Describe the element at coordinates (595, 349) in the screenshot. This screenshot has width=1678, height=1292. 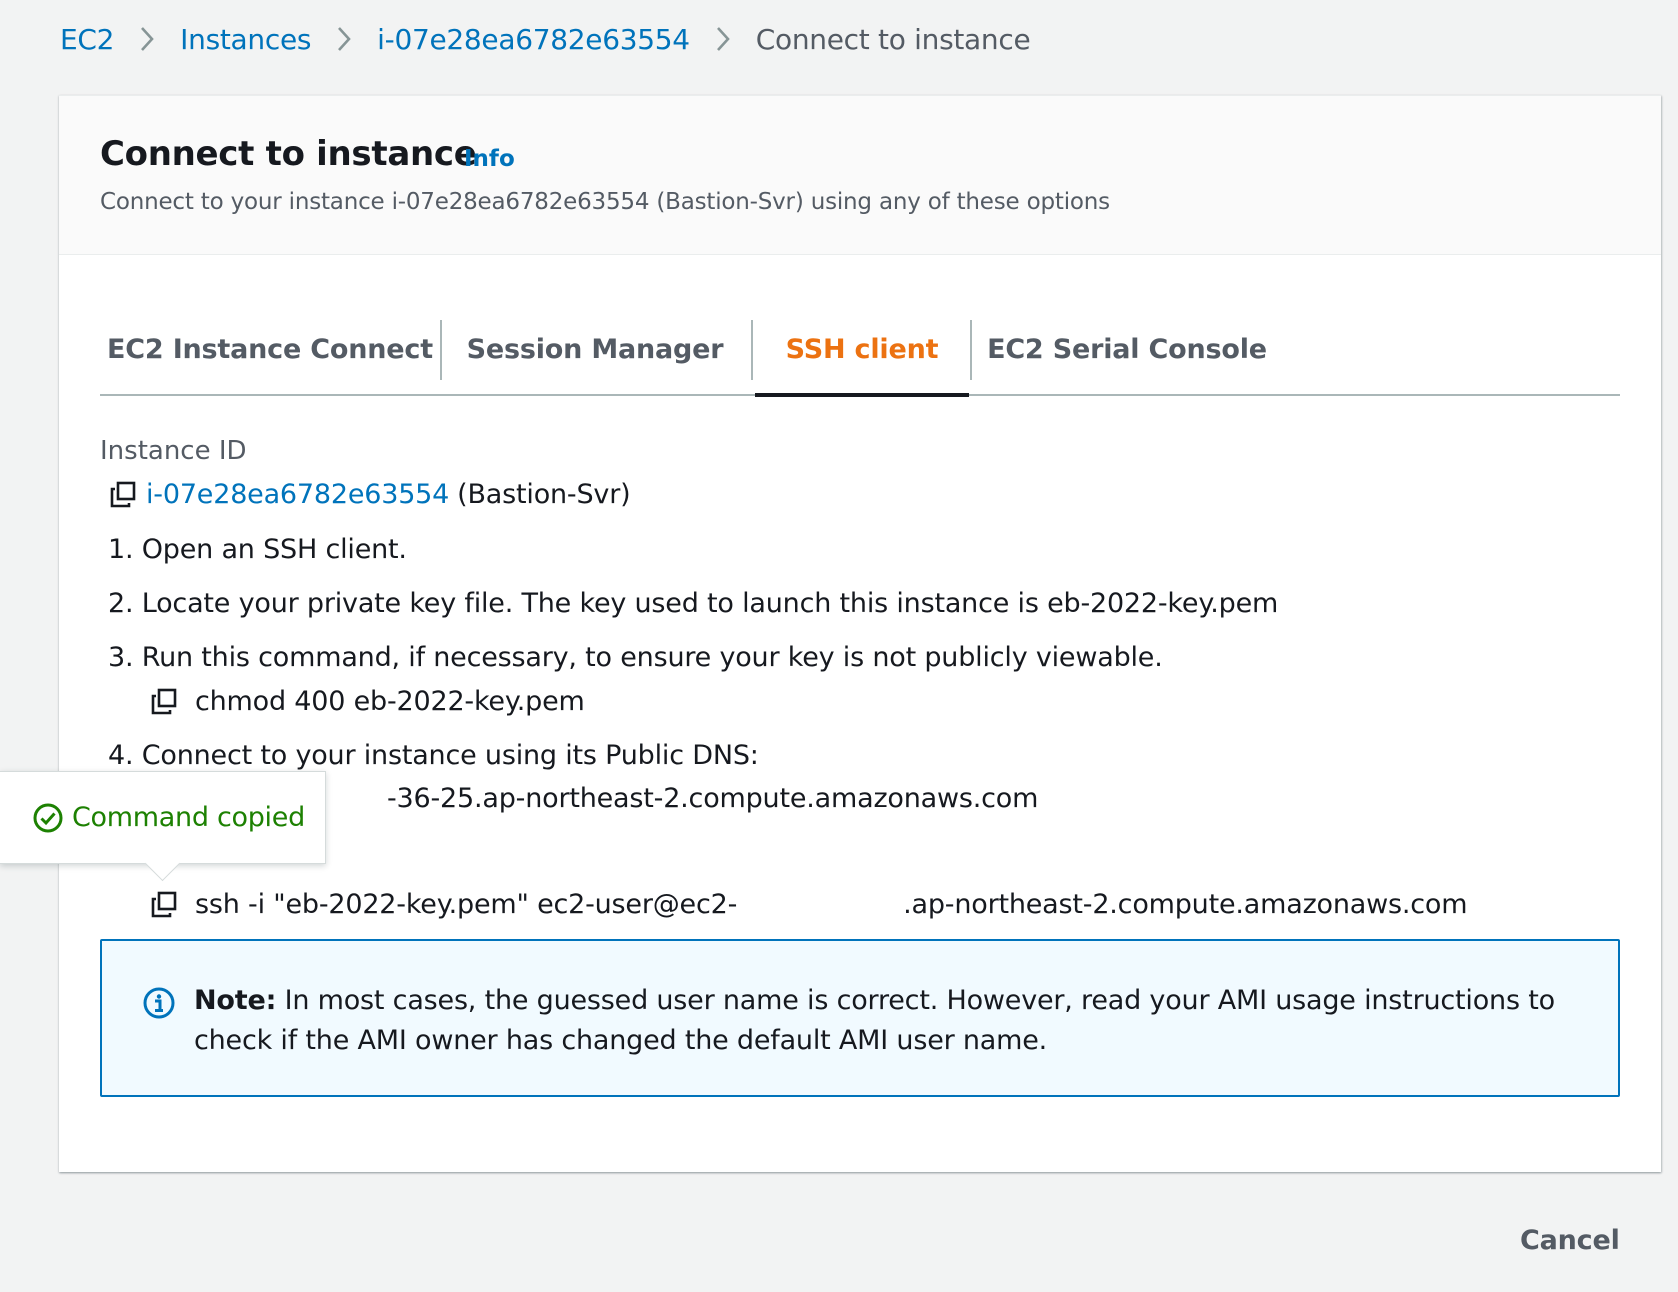
I see `tab-session-manager: Session Manager` at that location.